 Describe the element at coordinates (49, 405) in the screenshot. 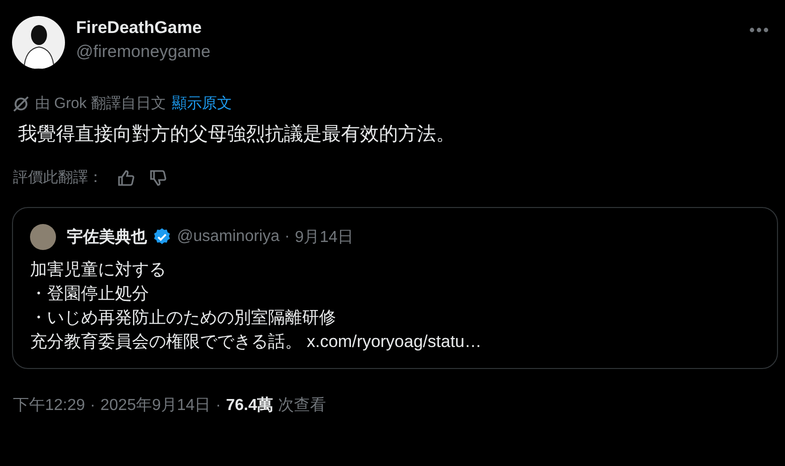

I see `post-time: 下午12:29` at that location.